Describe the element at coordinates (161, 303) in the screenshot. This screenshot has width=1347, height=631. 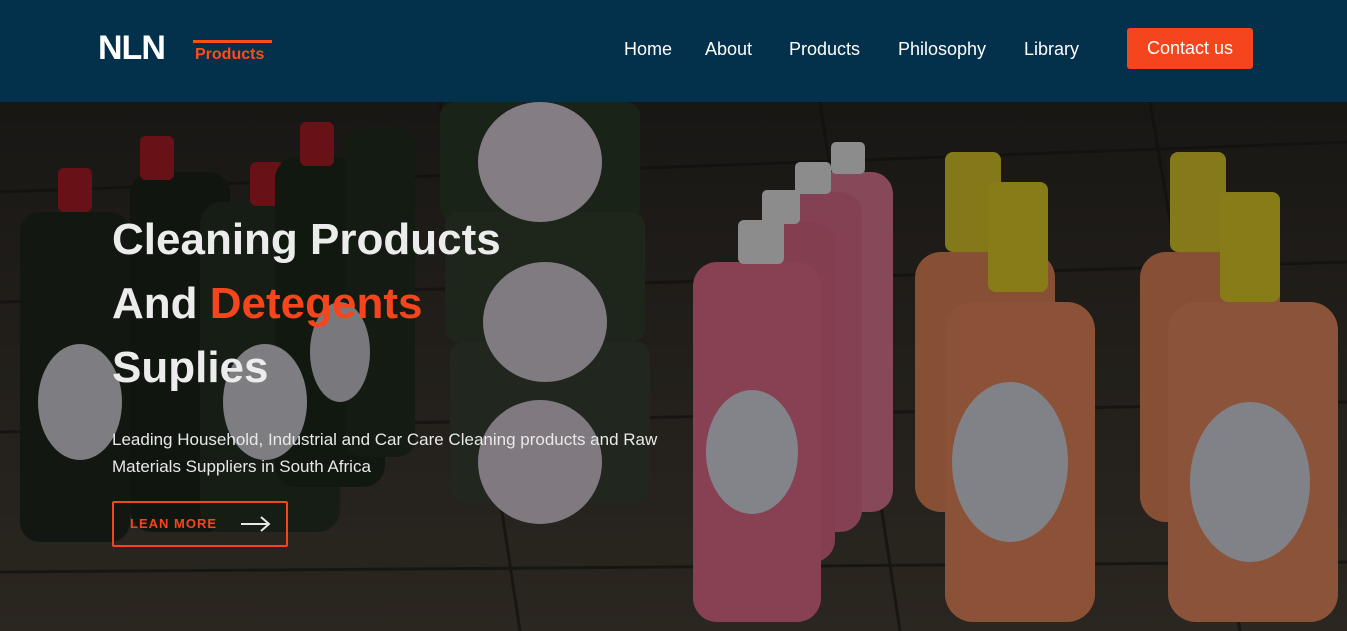
I see `hero-title-line2-prefix: And` at that location.